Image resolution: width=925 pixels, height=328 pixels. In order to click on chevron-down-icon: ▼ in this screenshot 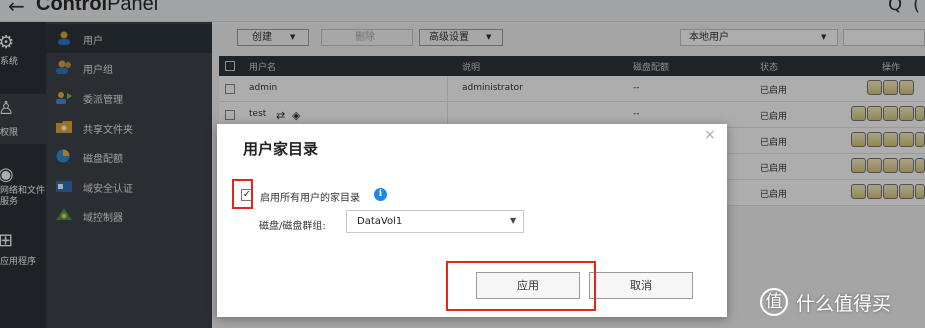, I will do `click(513, 220)`.